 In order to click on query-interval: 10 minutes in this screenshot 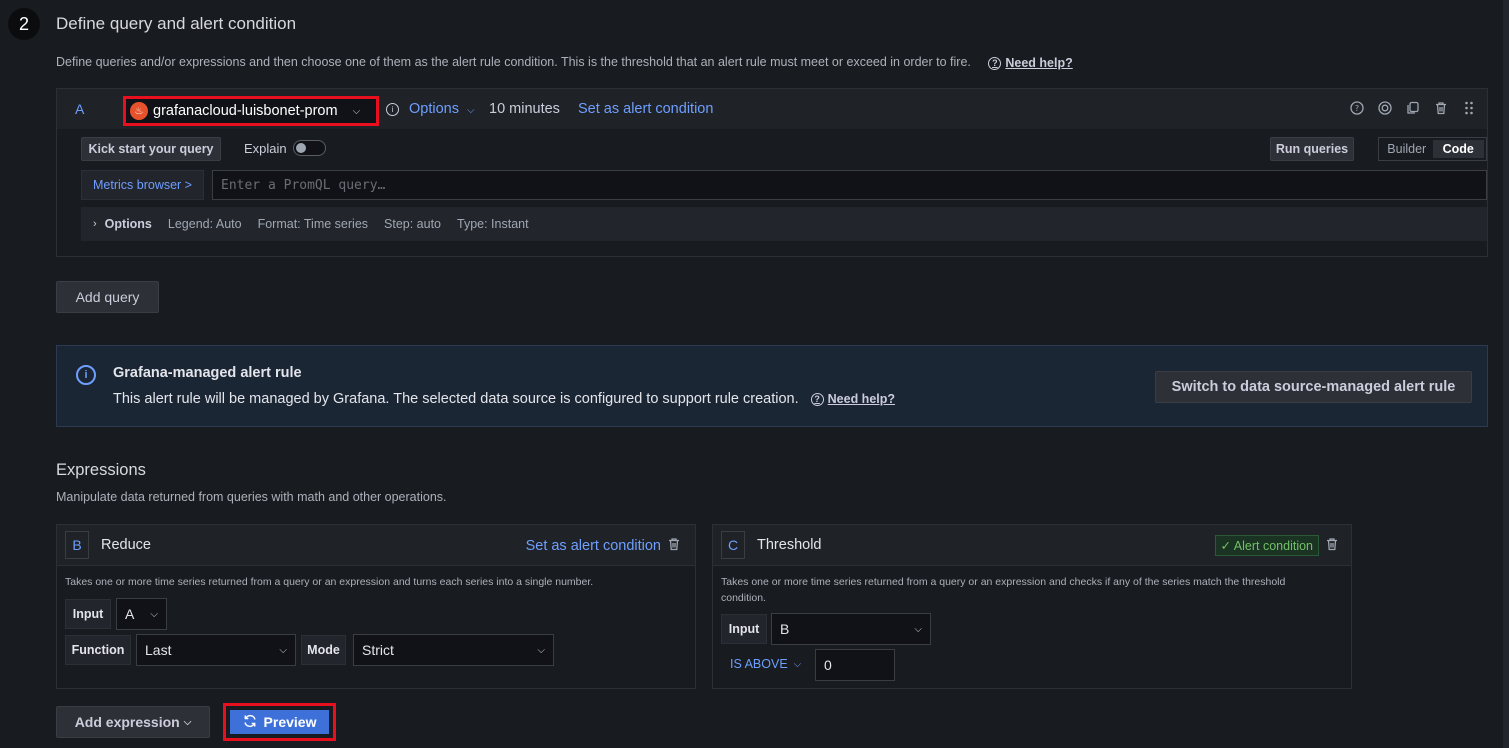, I will do `click(524, 109)`.